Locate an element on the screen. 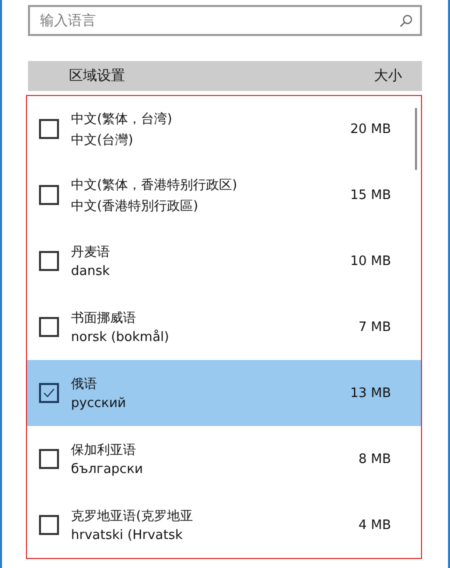 The image size is (450, 568). list-row: 中文(繁体，香港特别行政区) 中文(香港特別行政區) 15 MB is located at coordinates (224, 195).